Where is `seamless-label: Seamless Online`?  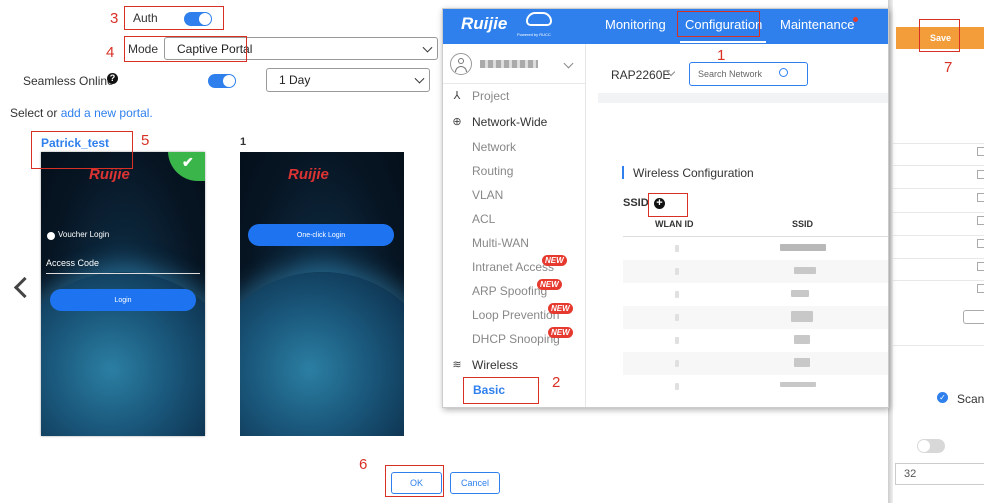
seamless-label: Seamless Online is located at coordinates (68, 81).